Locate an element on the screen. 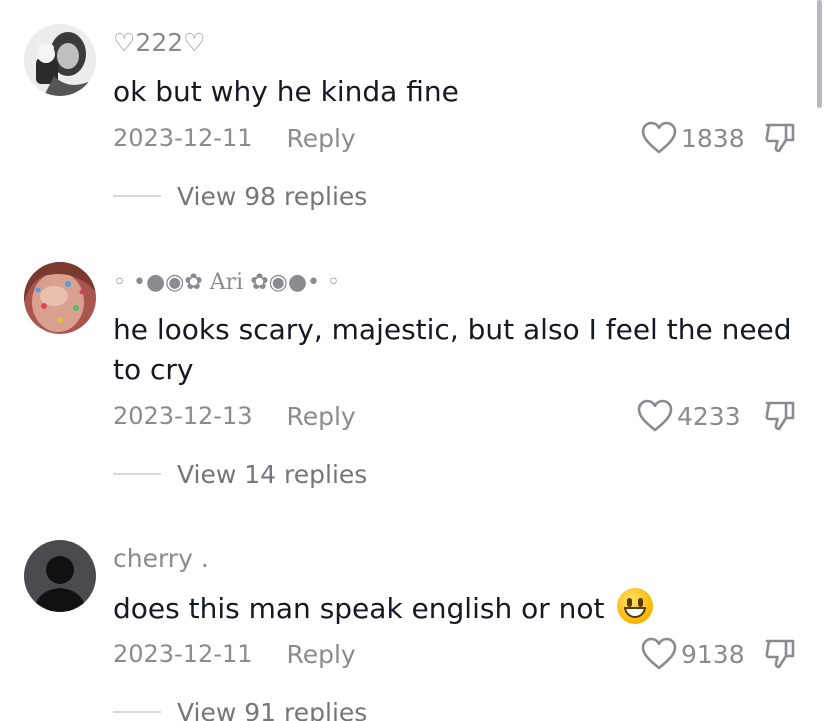  username: cherry . is located at coordinates (161, 558).